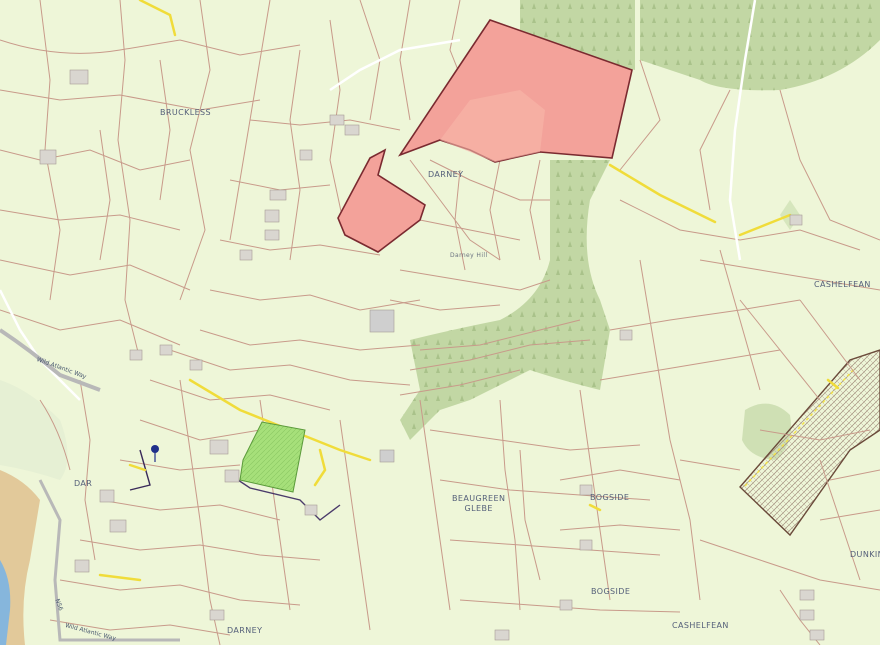  I want to click on label-dunkin: DUNKIN, so click(865, 554).